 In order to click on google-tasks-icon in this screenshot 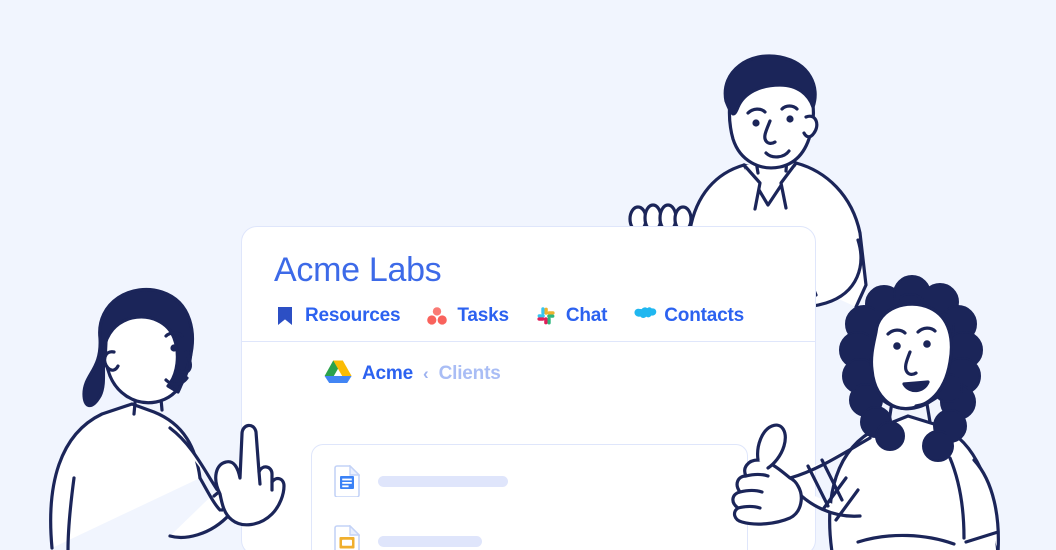, I will do `click(437, 316)`.